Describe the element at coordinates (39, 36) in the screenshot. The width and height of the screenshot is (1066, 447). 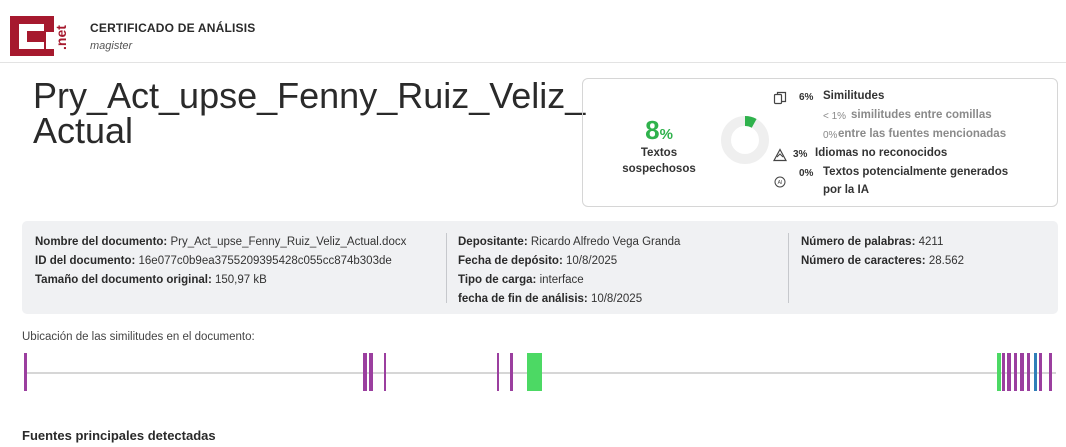
I see `compilatio-logo: .net` at that location.